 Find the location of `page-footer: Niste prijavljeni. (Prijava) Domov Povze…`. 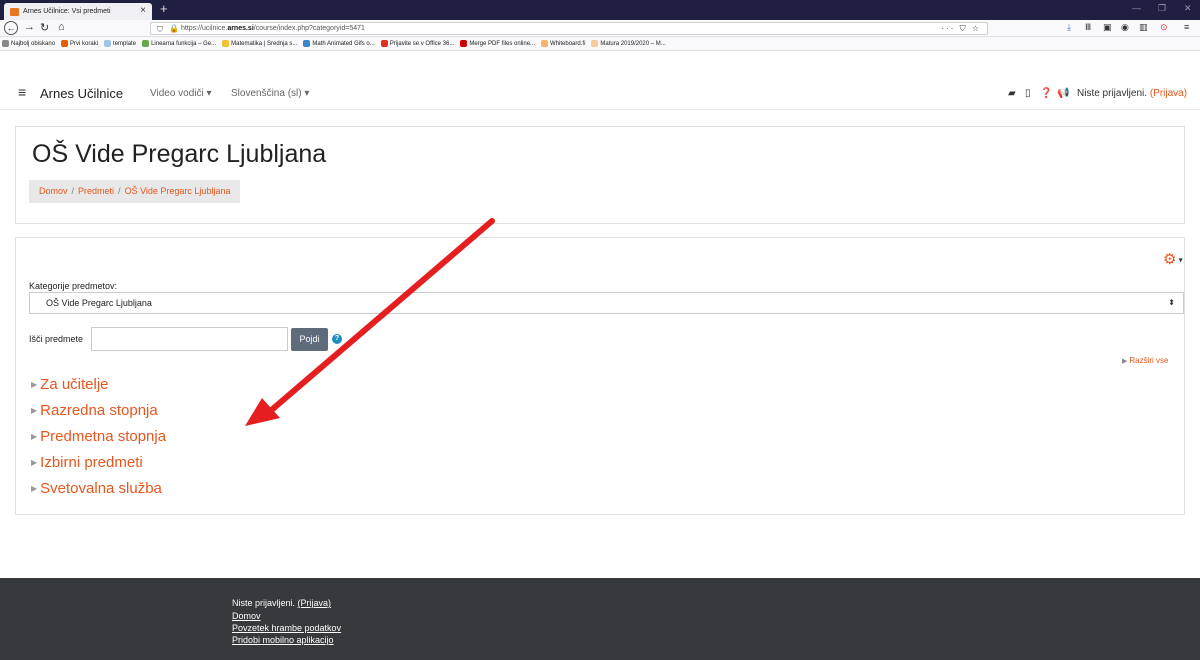

page-footer: Niste prijavljeni. (Prijava) Domov Povze… is located at coordinates (600, 619).